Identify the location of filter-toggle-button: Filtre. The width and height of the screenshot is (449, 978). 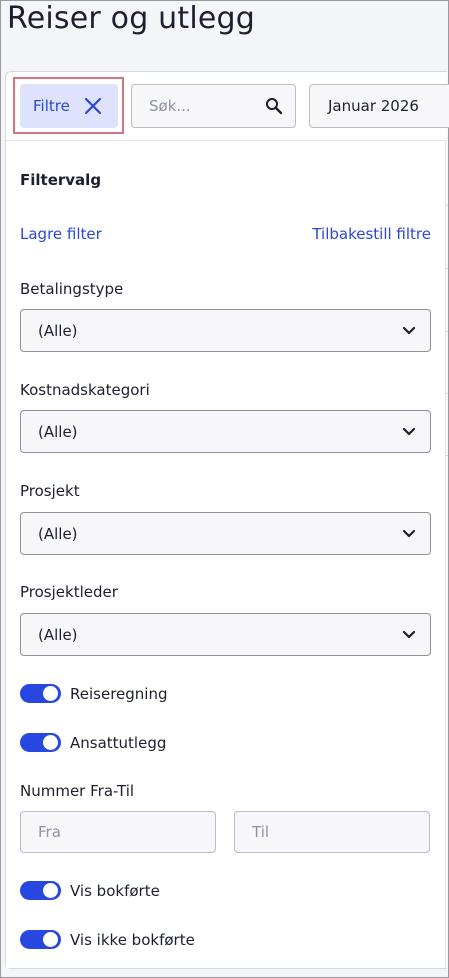
(69, 106).